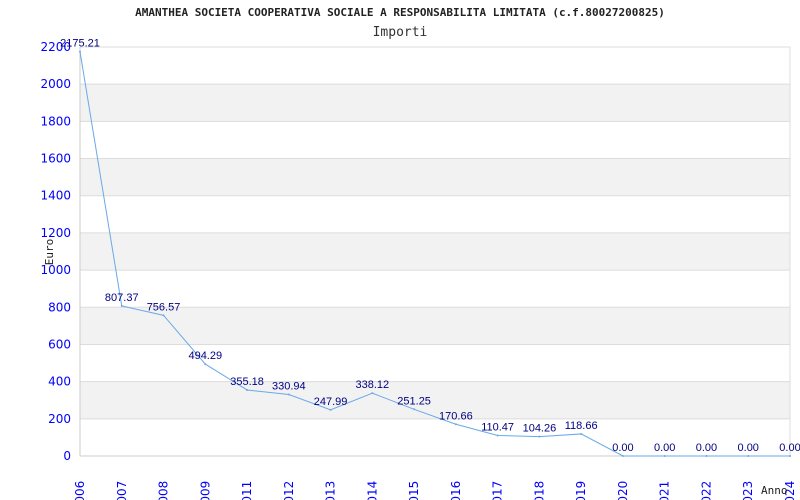 This screenshot has width=800, height=500. What do you see at coordinates (706, 490) in the screenshot?
I see `x-tick-label: 2022` at bounding box center [706, 490].